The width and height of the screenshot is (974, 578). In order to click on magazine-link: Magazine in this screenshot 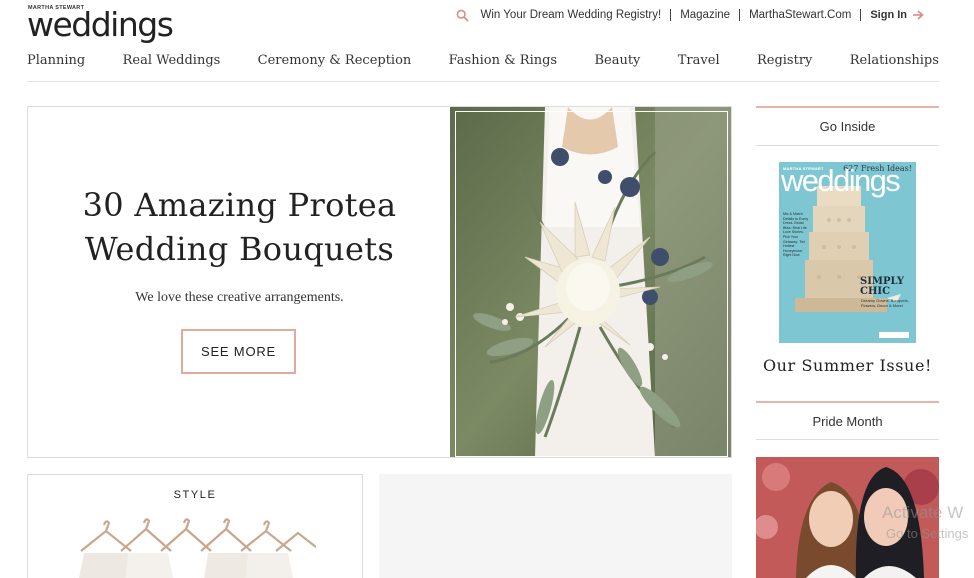, I will do `click(705, 15)`.